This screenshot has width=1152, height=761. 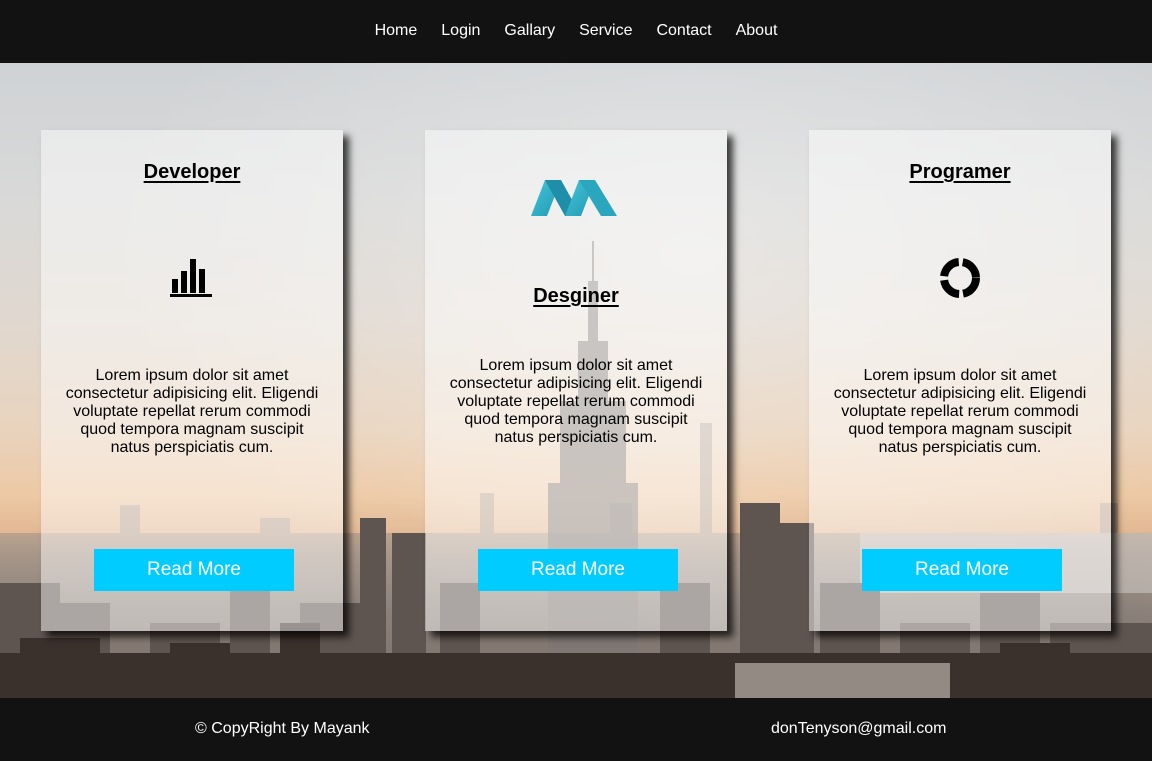 I want to click on nav-service-link: Service, so click(x=605, y=31).